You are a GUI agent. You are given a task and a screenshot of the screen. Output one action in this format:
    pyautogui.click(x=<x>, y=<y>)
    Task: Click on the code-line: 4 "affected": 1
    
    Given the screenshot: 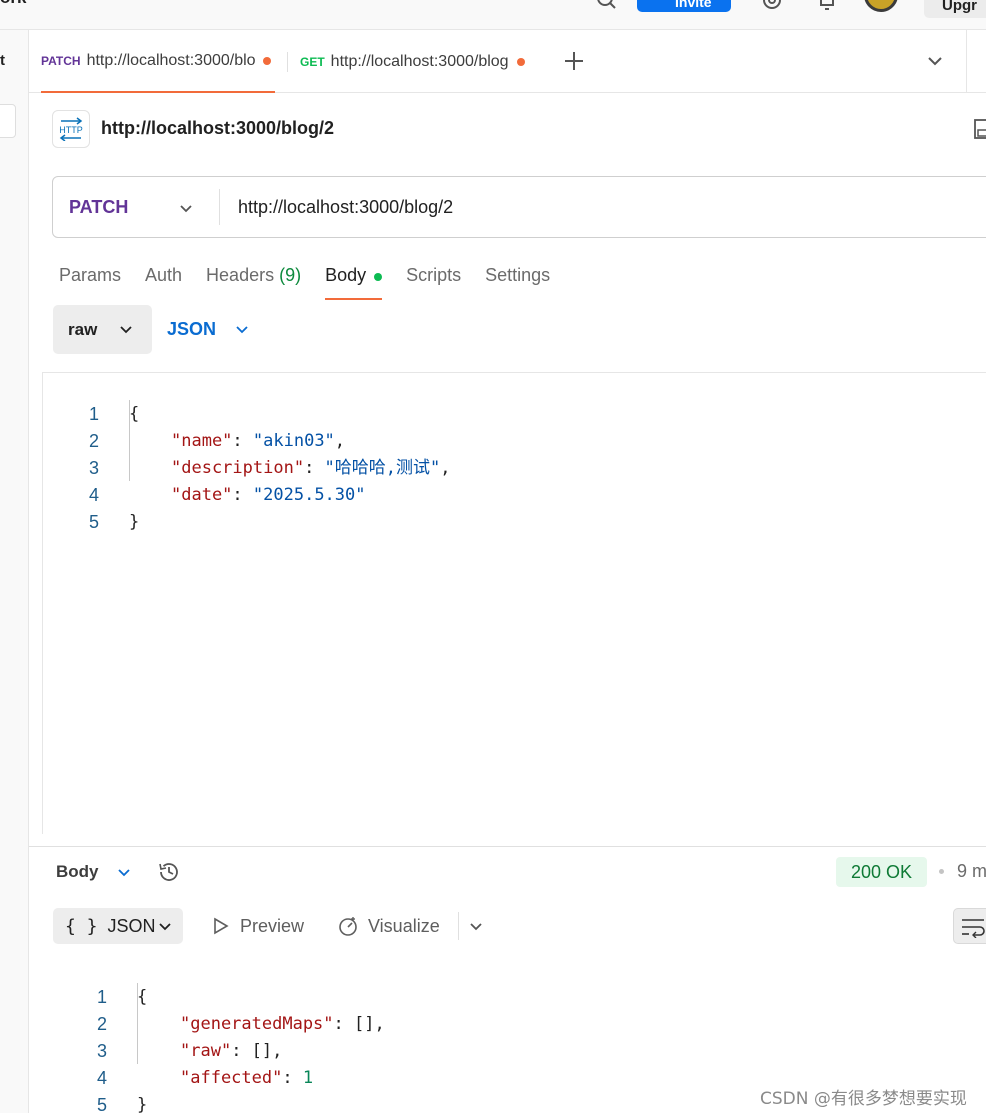 What is the action you would take?
    pyautogui.click(x=205, y=1078)
    